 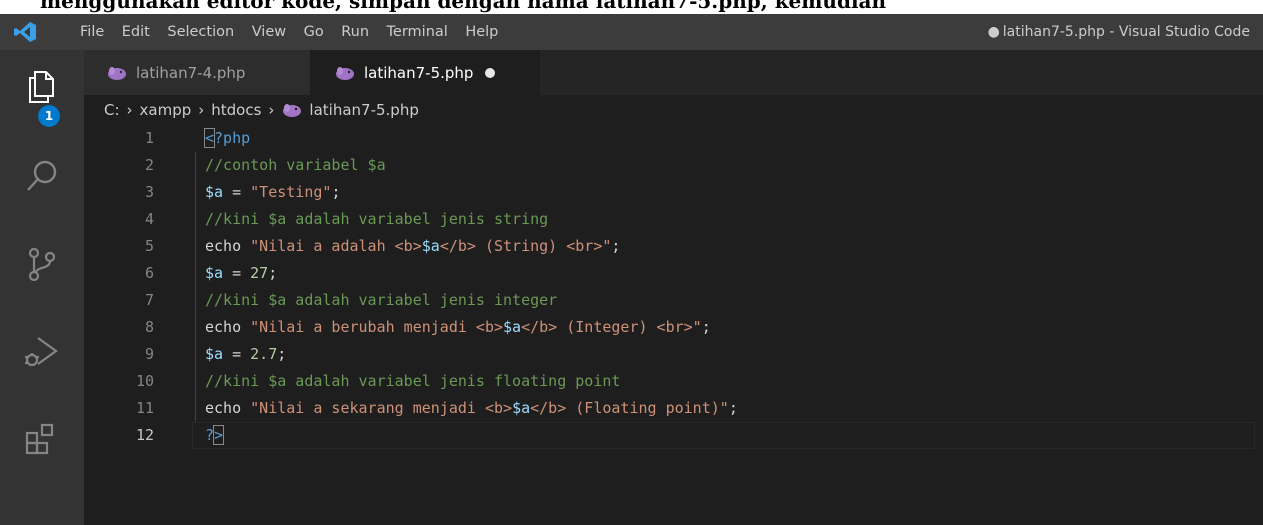 What do you see at coordinates (673, 138) in the screenshot?
I see `code-line: 1 <?php` at bounding box center [673, 138].